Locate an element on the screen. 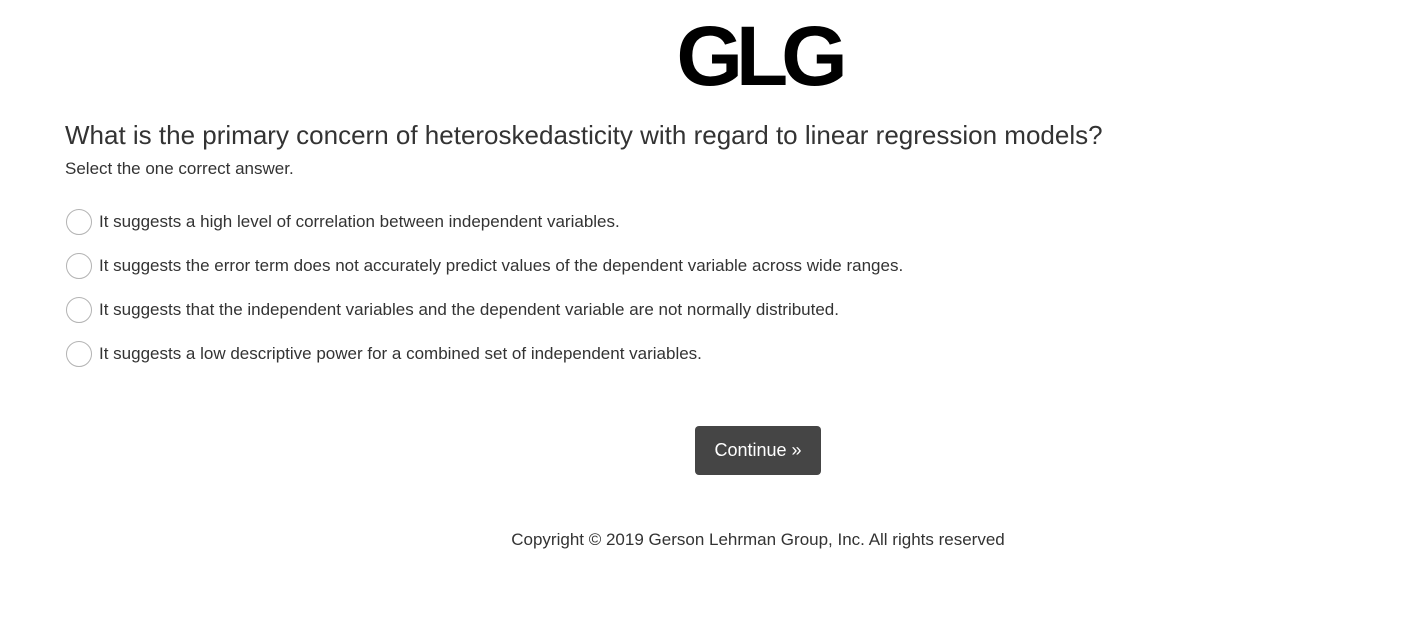 The height and width of the screenshot is (625, 1428). continue-button: Continue » is located at coordinates (758, 450).